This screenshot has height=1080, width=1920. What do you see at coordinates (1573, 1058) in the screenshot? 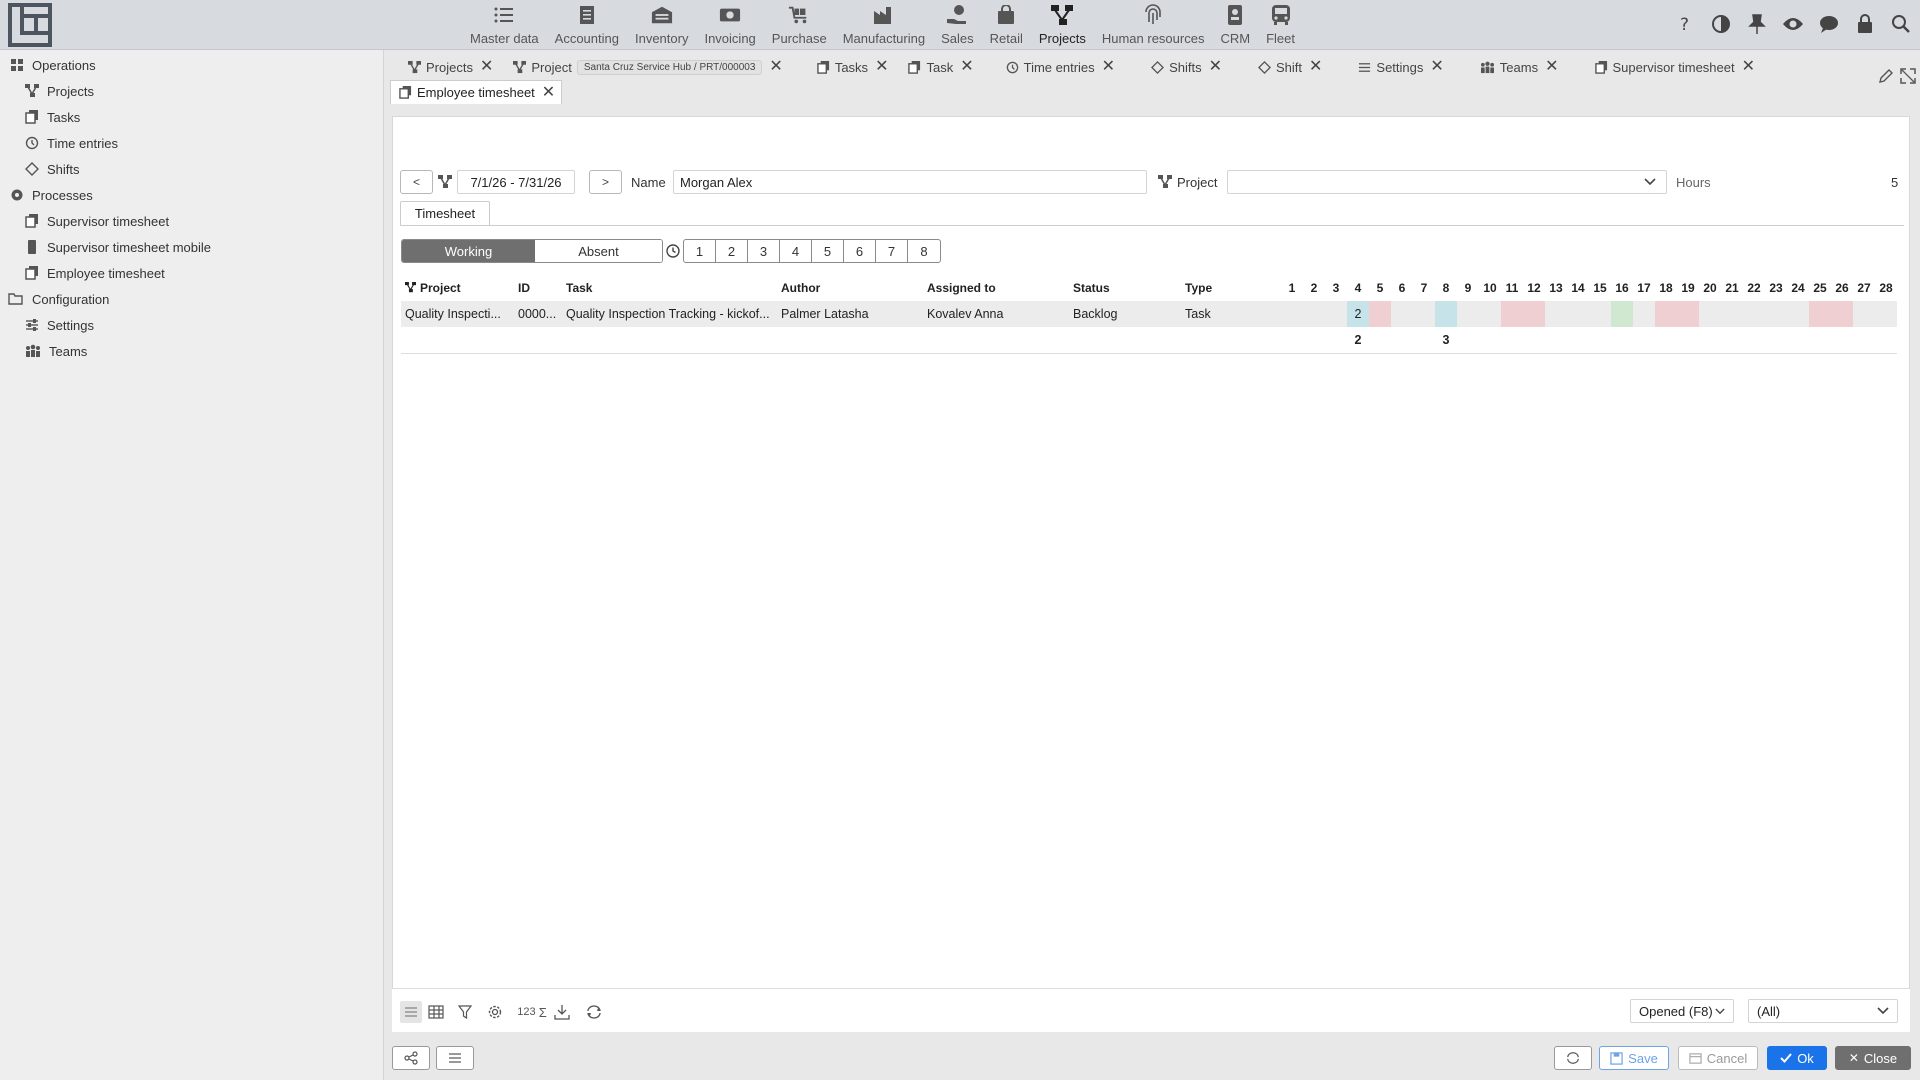
I see `reload-button` at bounding box center [1573, 1058].